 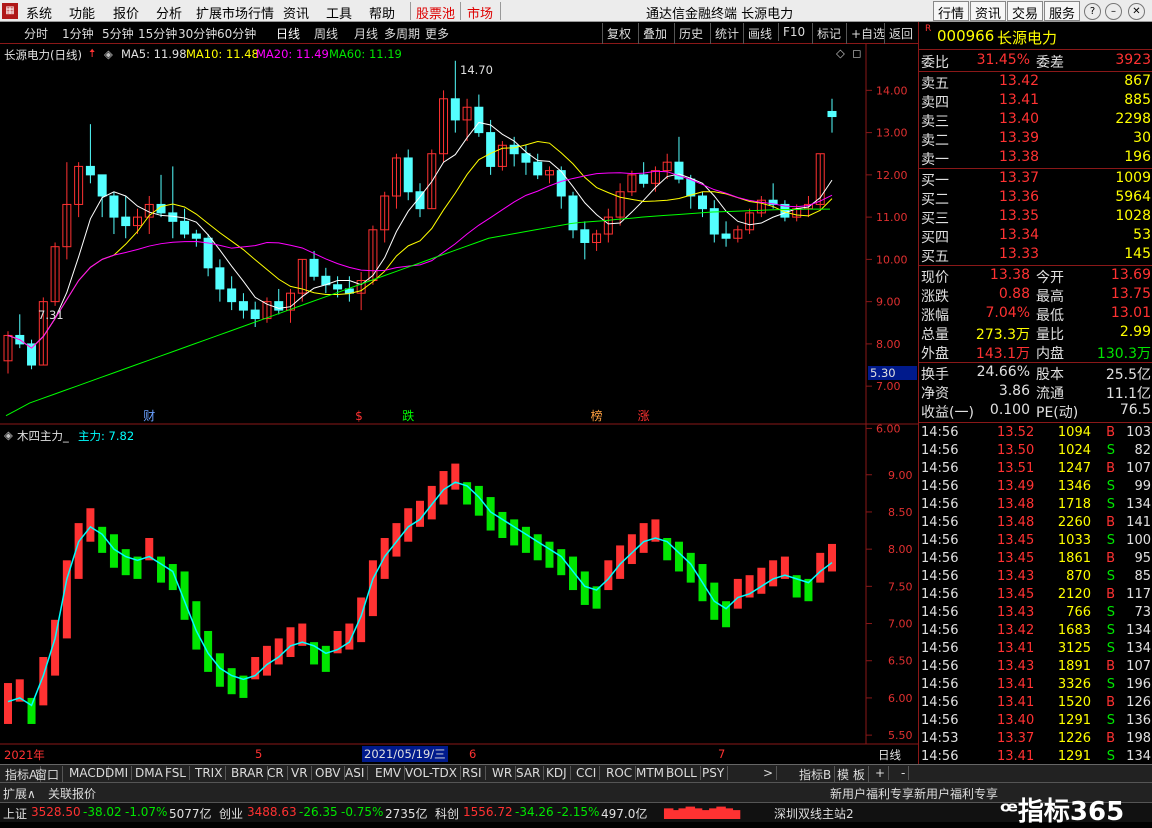 I want to click on buy-row-cell: 13.37, so click(x=1019, y=178).